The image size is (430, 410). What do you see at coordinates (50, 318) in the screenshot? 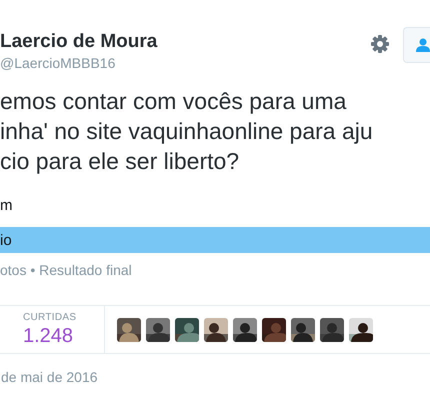
I see `likes-label: CURTIDAS` at bounding box center [50, 318].